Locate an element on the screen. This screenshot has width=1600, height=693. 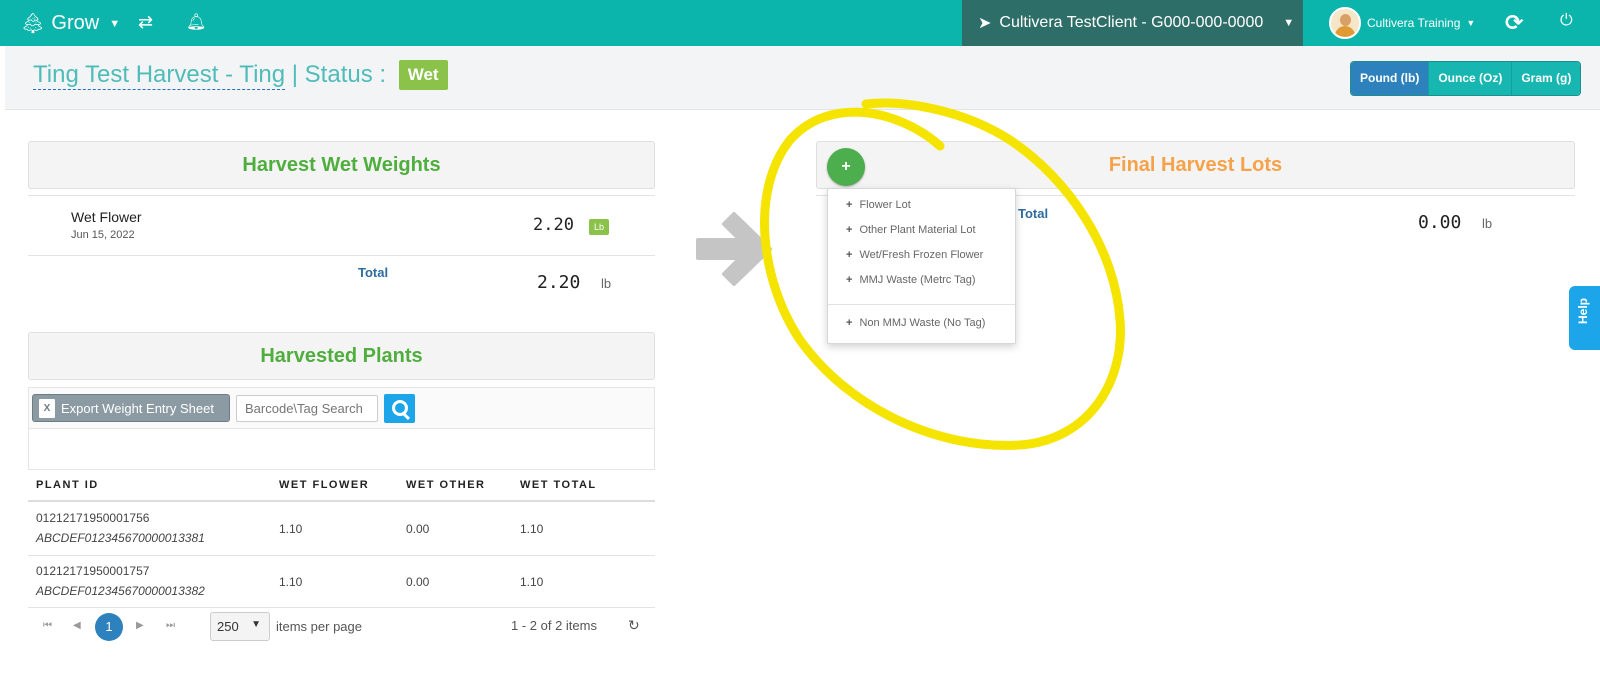
user-menu: Cultivera Training ▼ is located at coordinates (1402, 23).